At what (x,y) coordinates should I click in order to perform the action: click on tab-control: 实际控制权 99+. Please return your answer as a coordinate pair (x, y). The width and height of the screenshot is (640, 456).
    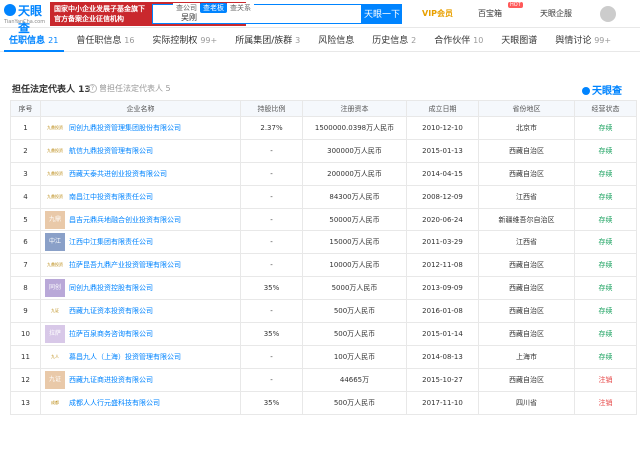
    Looking at the image, I should click on (184, 39).